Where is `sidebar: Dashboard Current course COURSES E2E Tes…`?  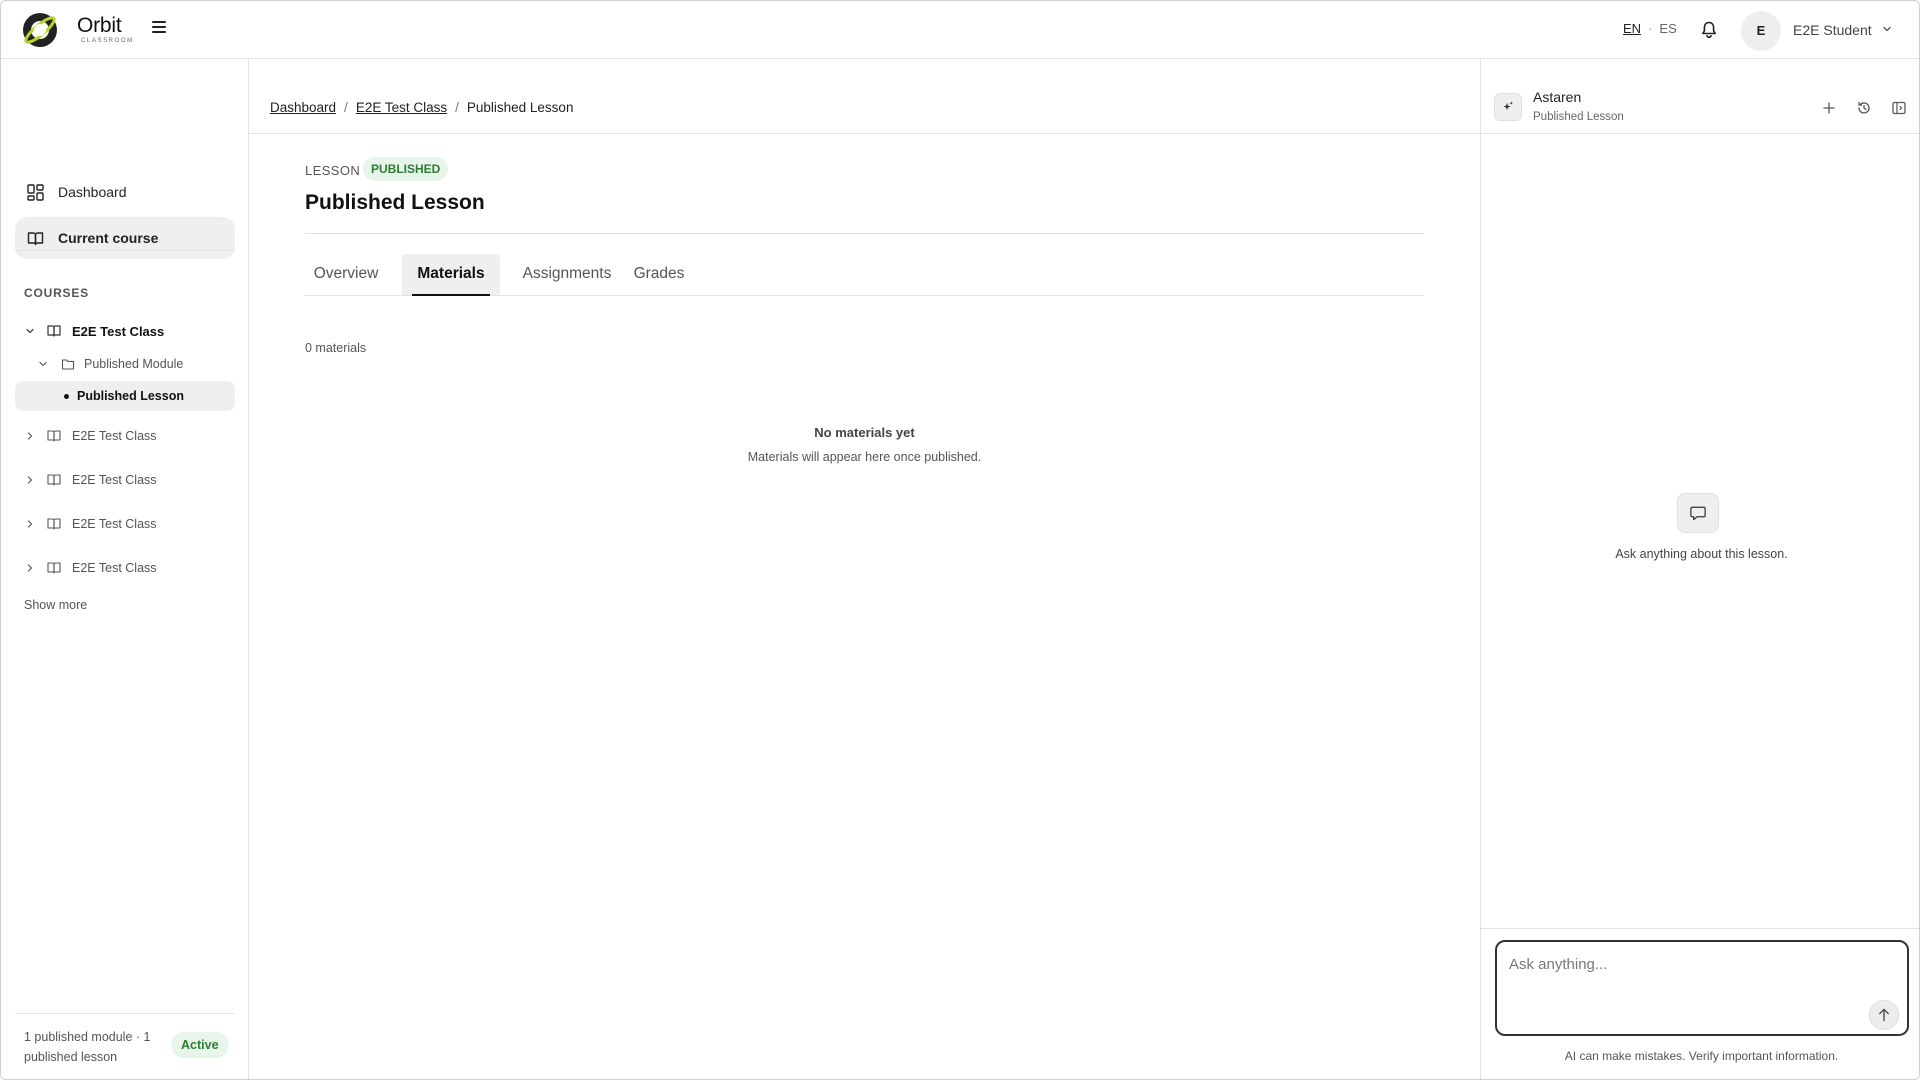 sidebar: Dashboard Current course COURSES E2E Tes… is located at coordinates (125, 569).